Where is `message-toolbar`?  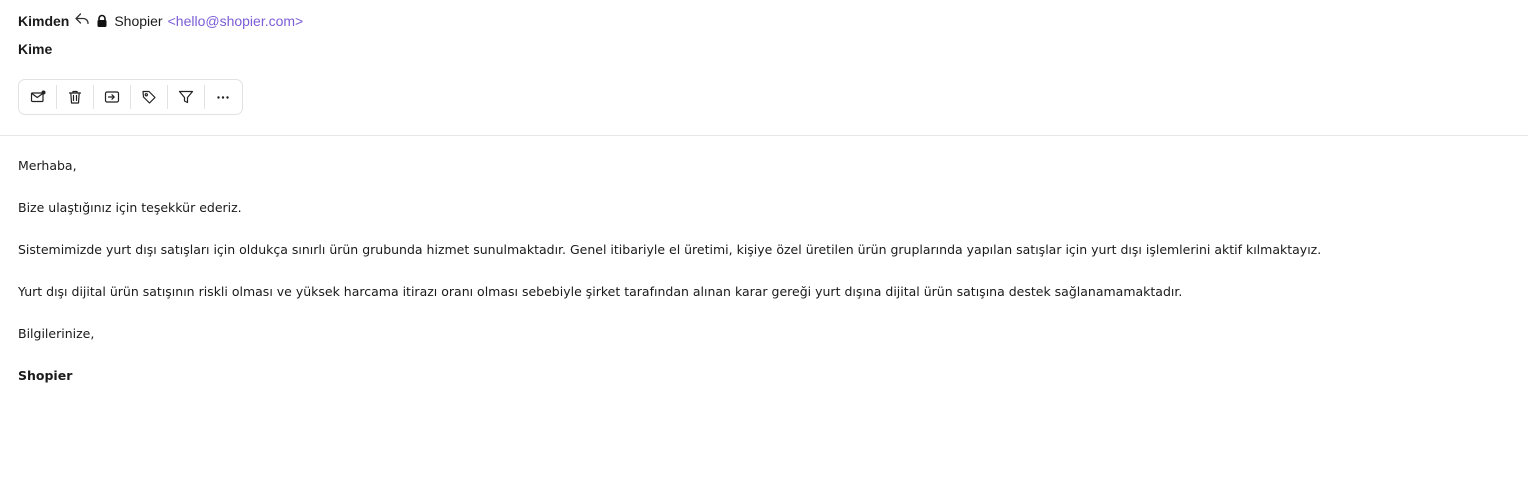 message-toolbar is located at coordinates (130, 97).